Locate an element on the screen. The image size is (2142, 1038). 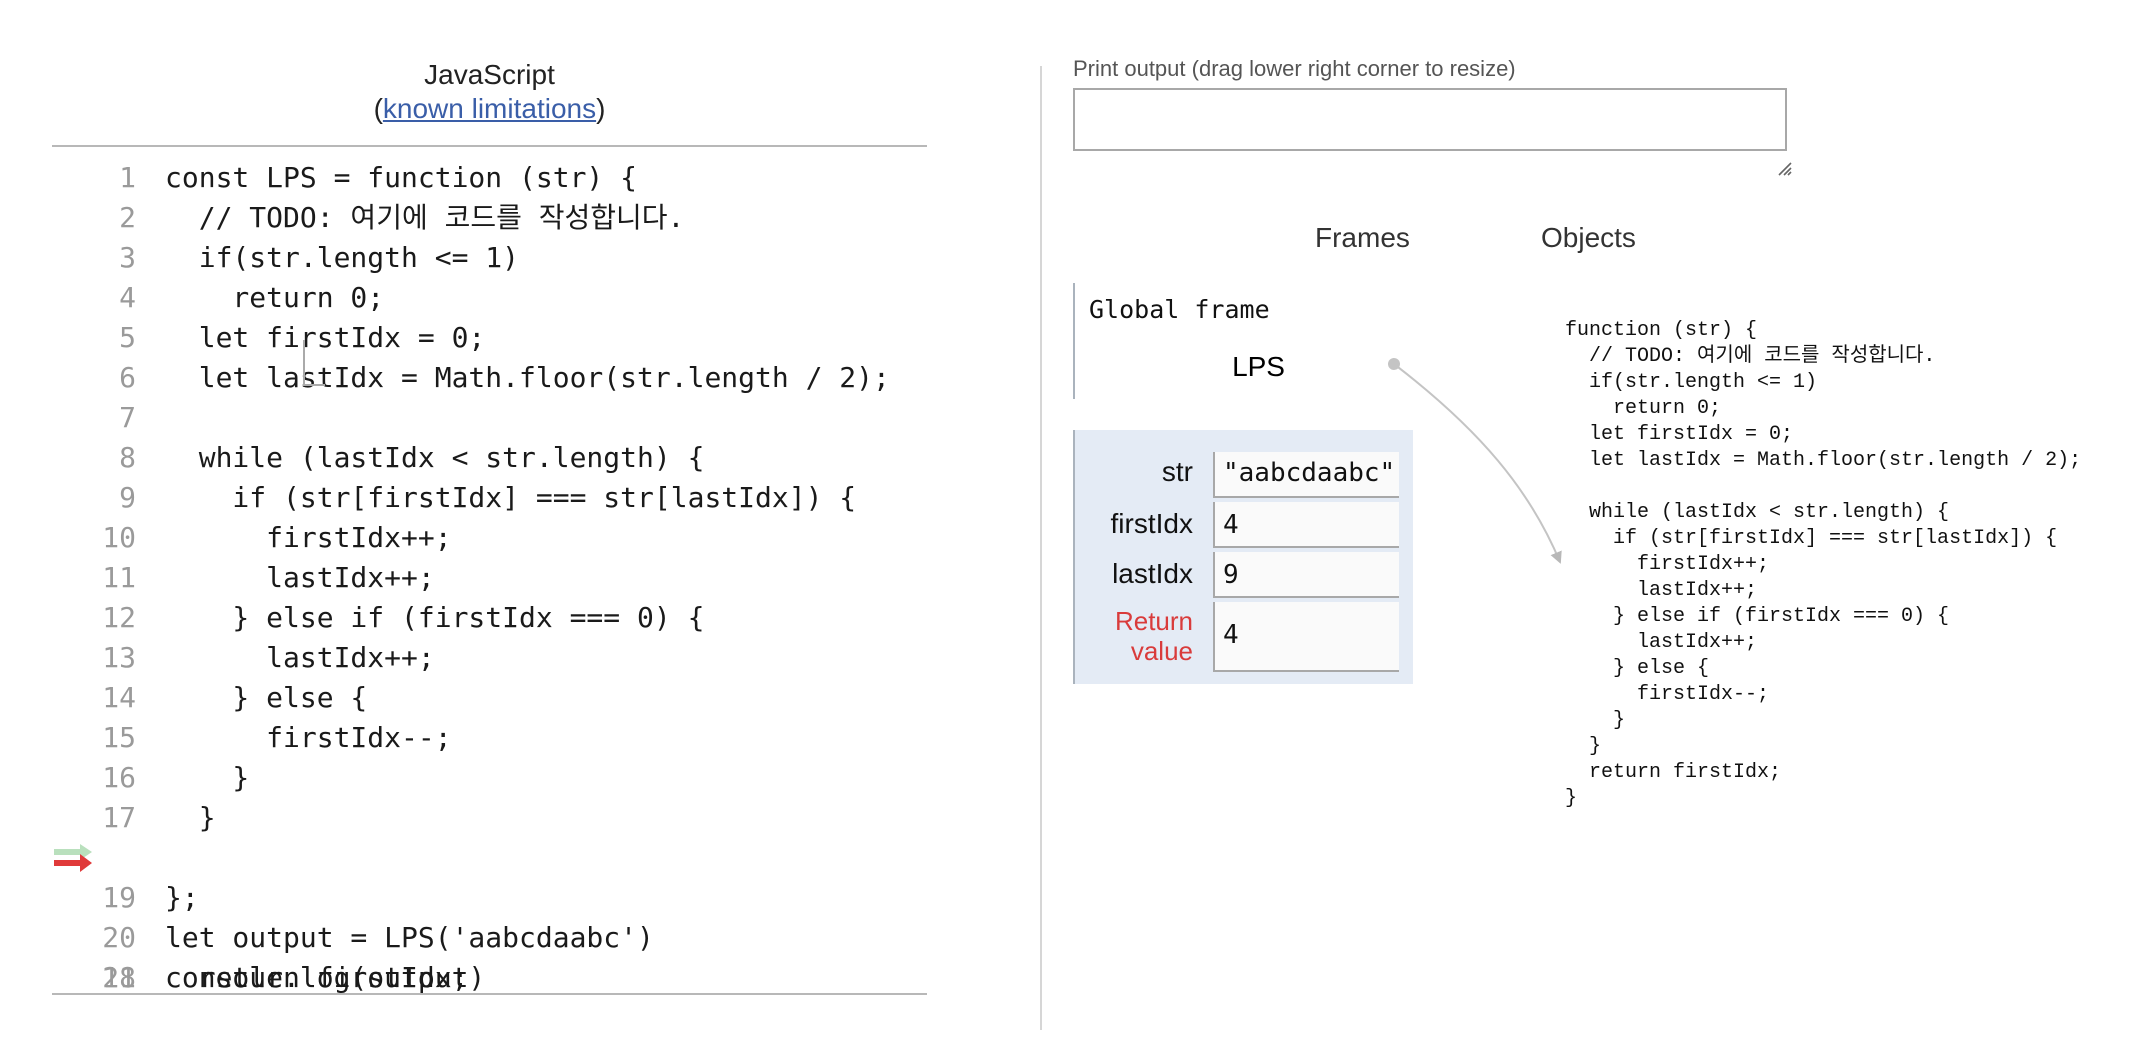
line-number: 14 is located at coordinates (119, 697).